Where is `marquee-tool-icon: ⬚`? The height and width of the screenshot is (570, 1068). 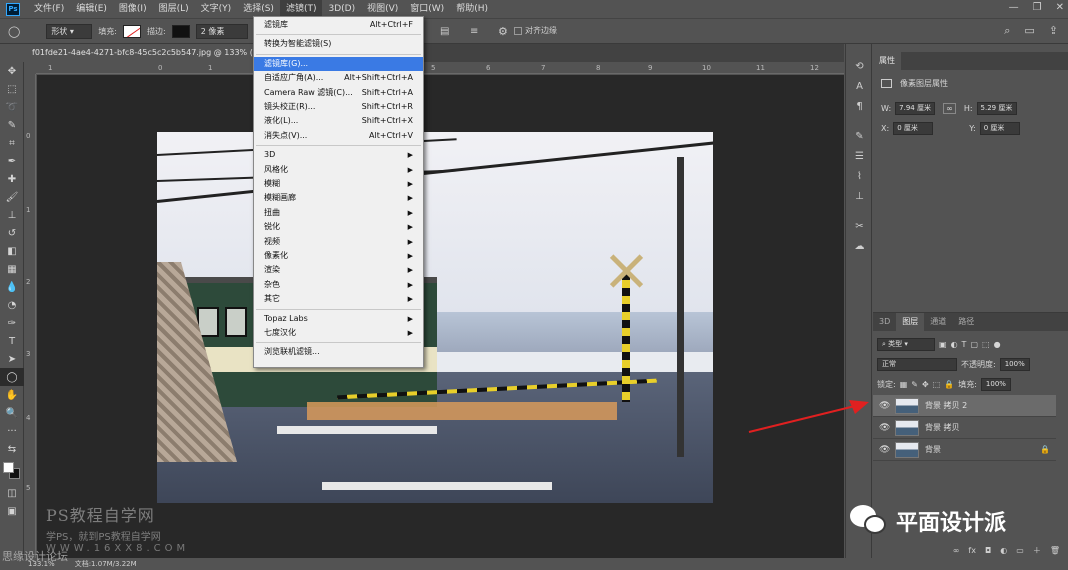
marquee-tool-icon: ⬚ is located at coordinates (12, 89).